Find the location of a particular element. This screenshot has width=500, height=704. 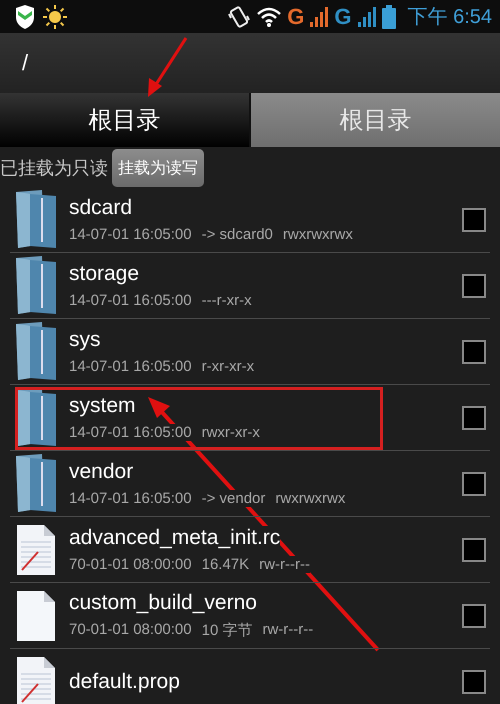

file-info: 10 字节 is located at coordinates (227, 630).